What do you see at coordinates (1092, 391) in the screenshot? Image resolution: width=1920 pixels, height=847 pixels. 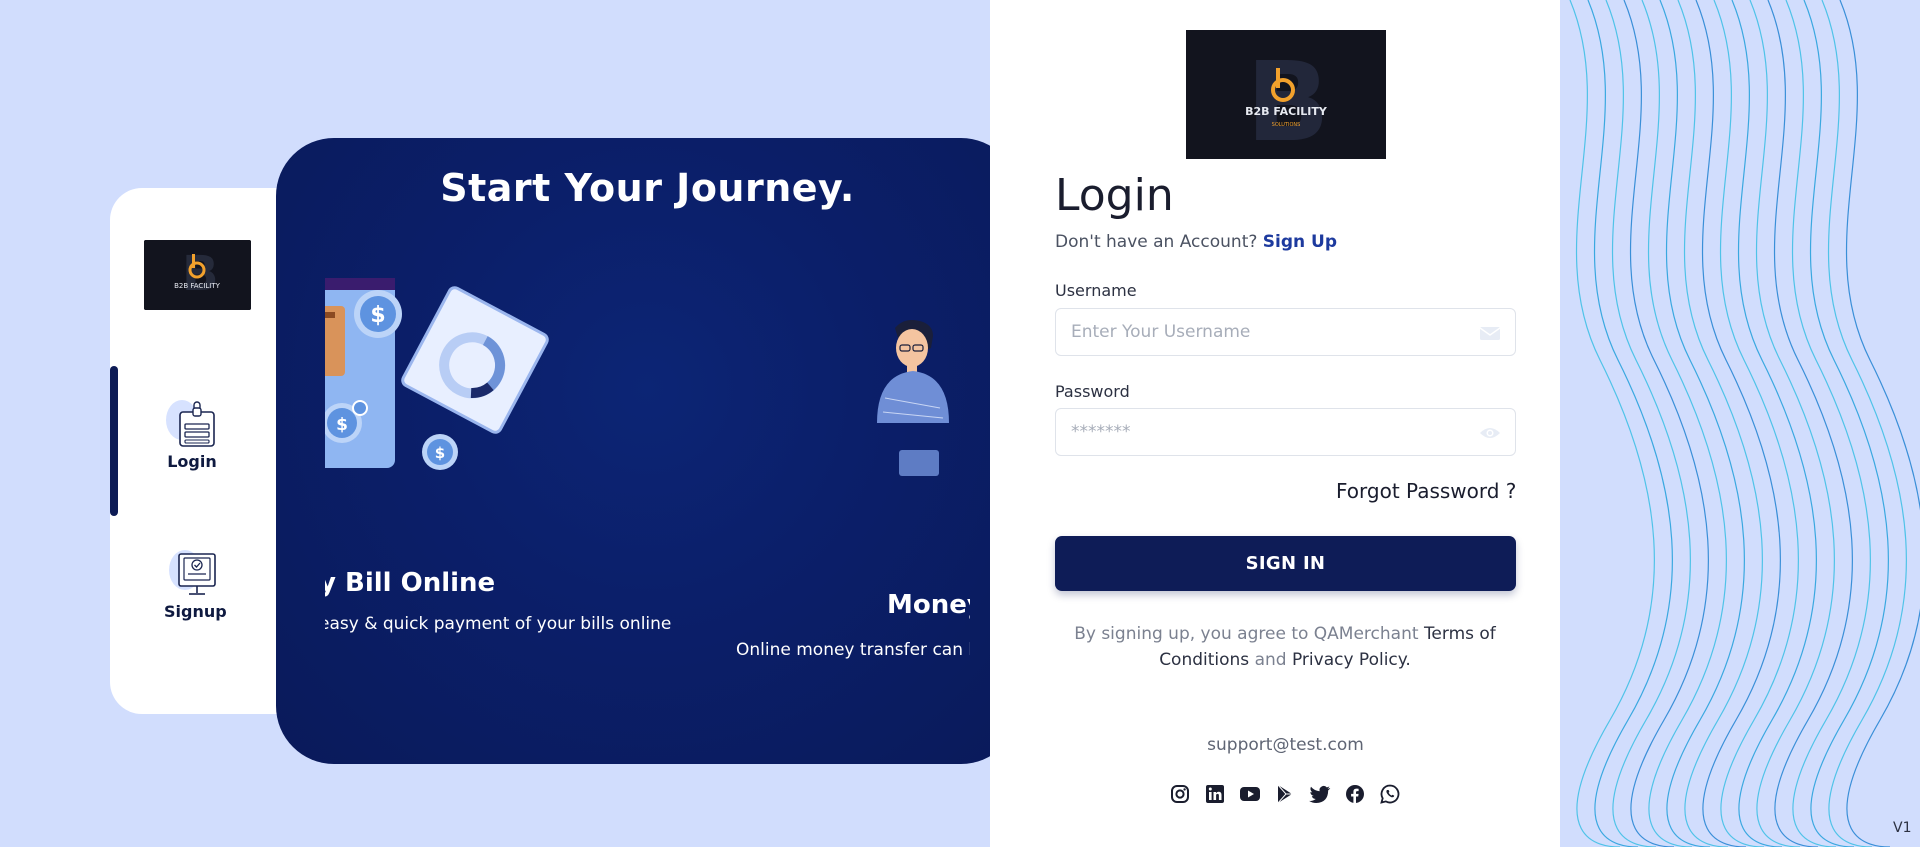 I see `password-label: Password` at bounding box center [1092, 391].